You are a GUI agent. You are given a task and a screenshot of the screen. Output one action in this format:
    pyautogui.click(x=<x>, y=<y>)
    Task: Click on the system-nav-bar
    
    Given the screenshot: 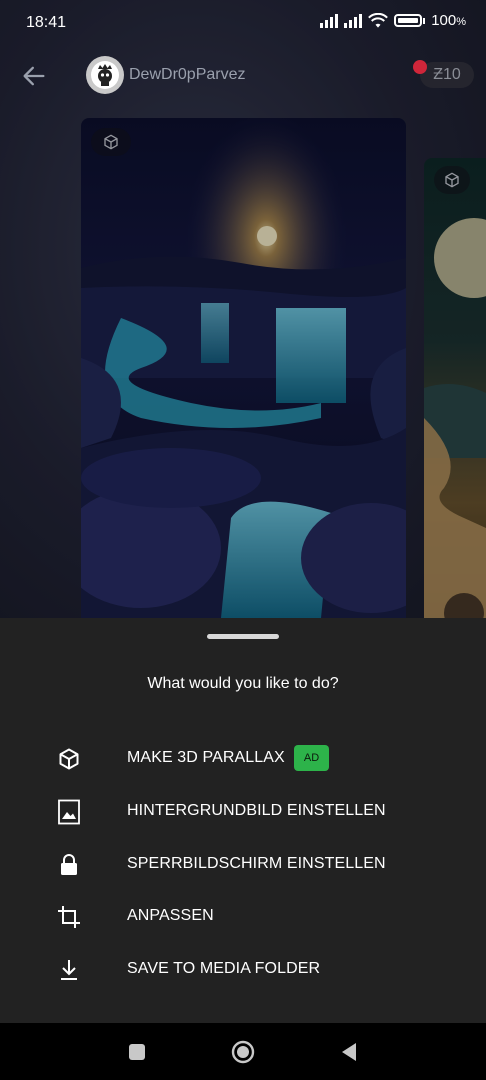 What is the action you would take?
    pyautogui.click(x=243, y=1051)
    